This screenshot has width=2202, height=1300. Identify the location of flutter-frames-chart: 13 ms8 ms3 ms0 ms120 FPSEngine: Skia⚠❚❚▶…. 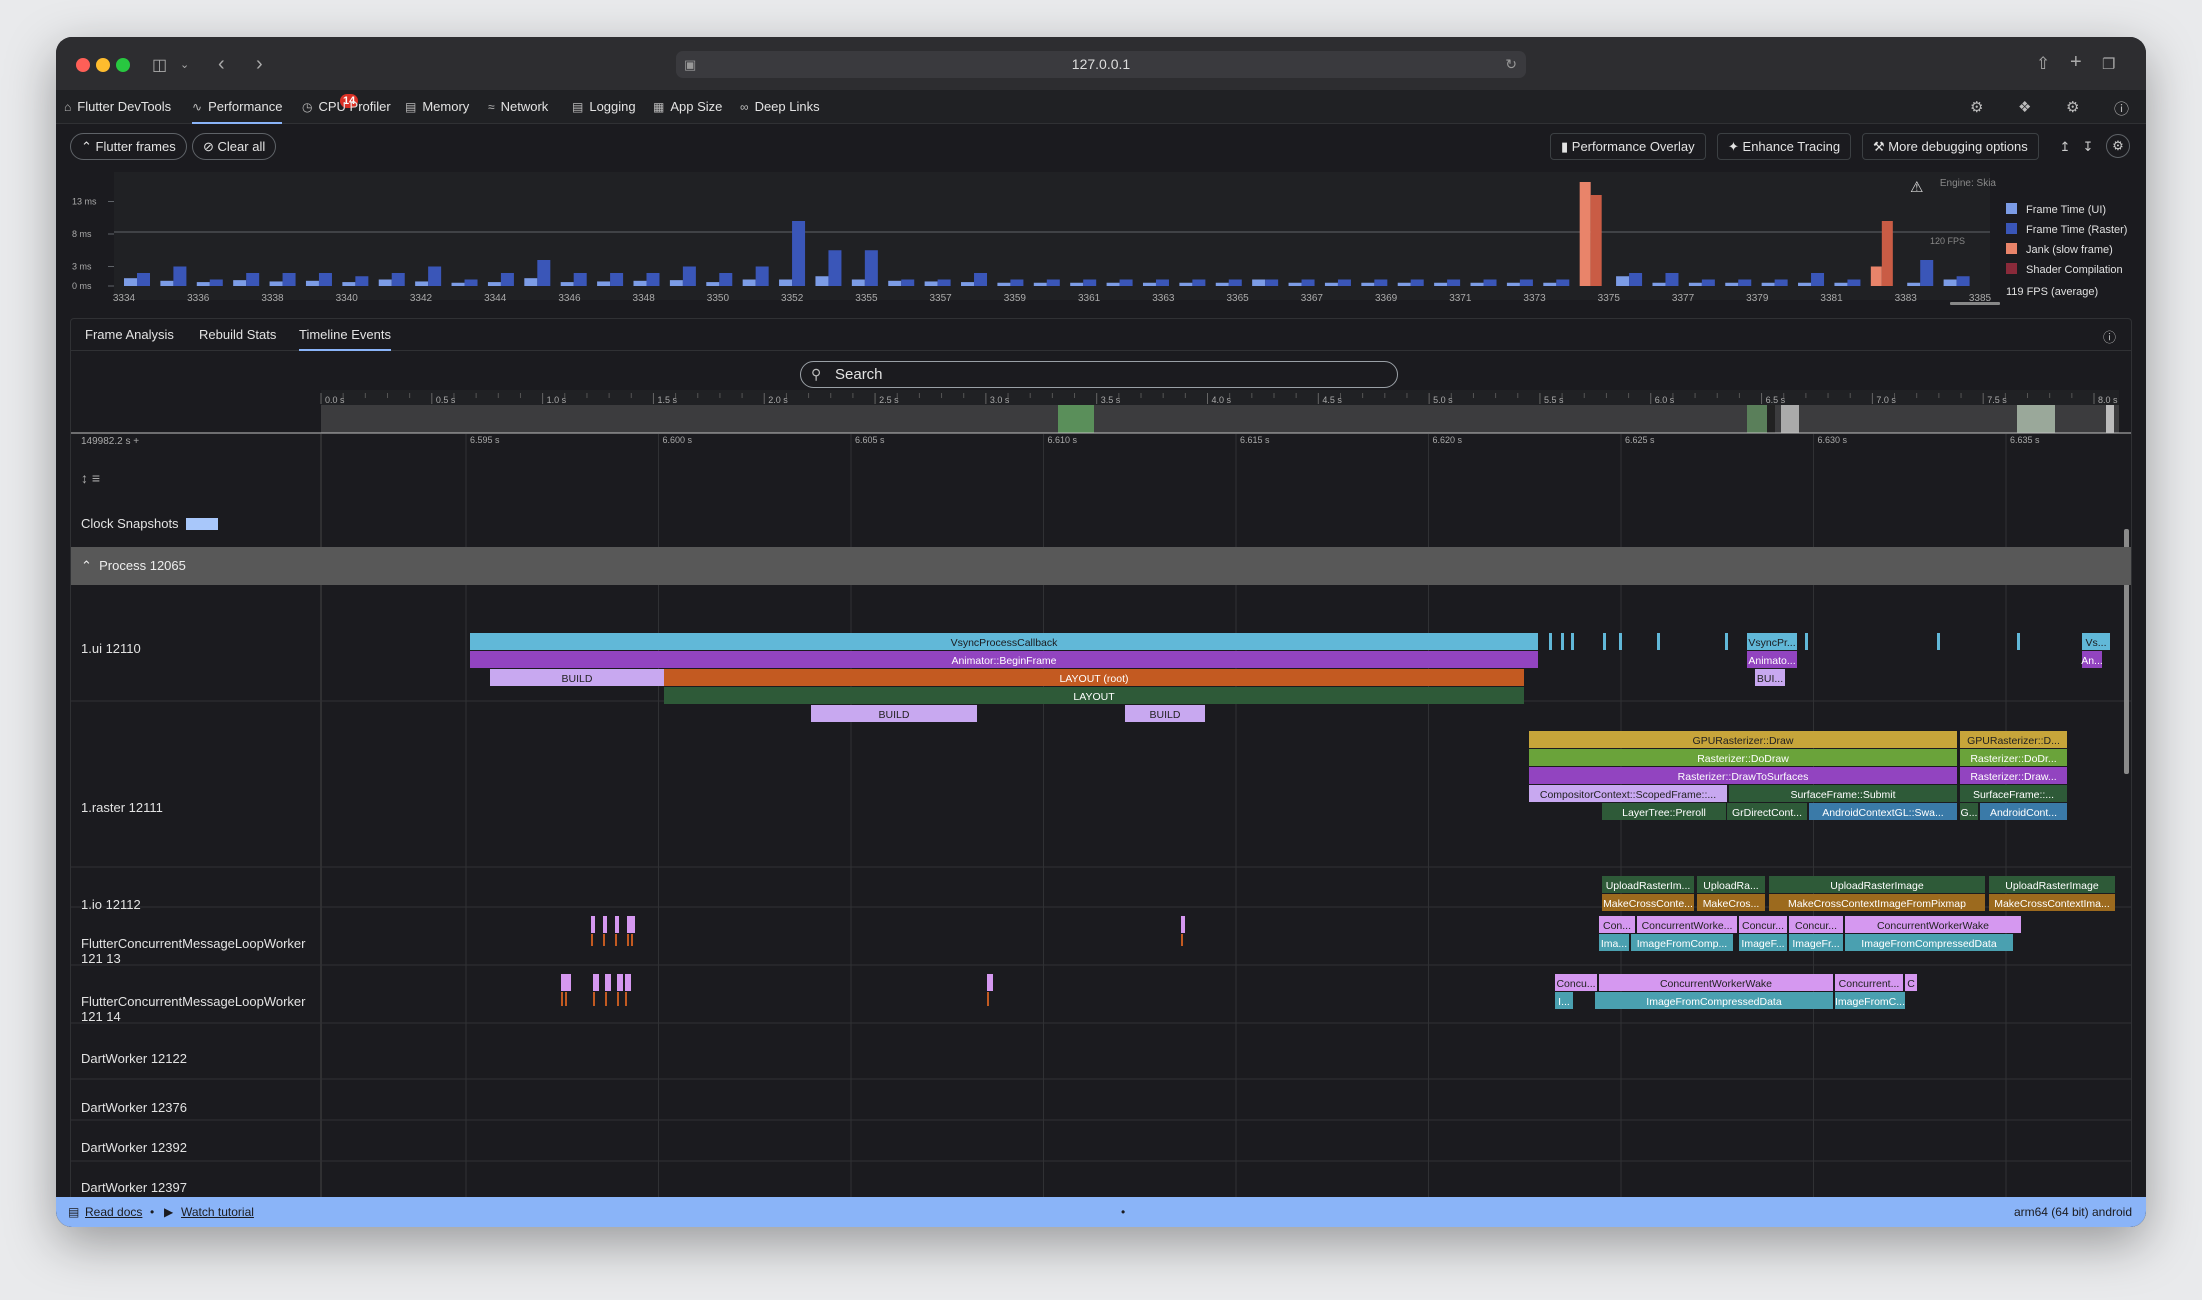
(1040, 237).